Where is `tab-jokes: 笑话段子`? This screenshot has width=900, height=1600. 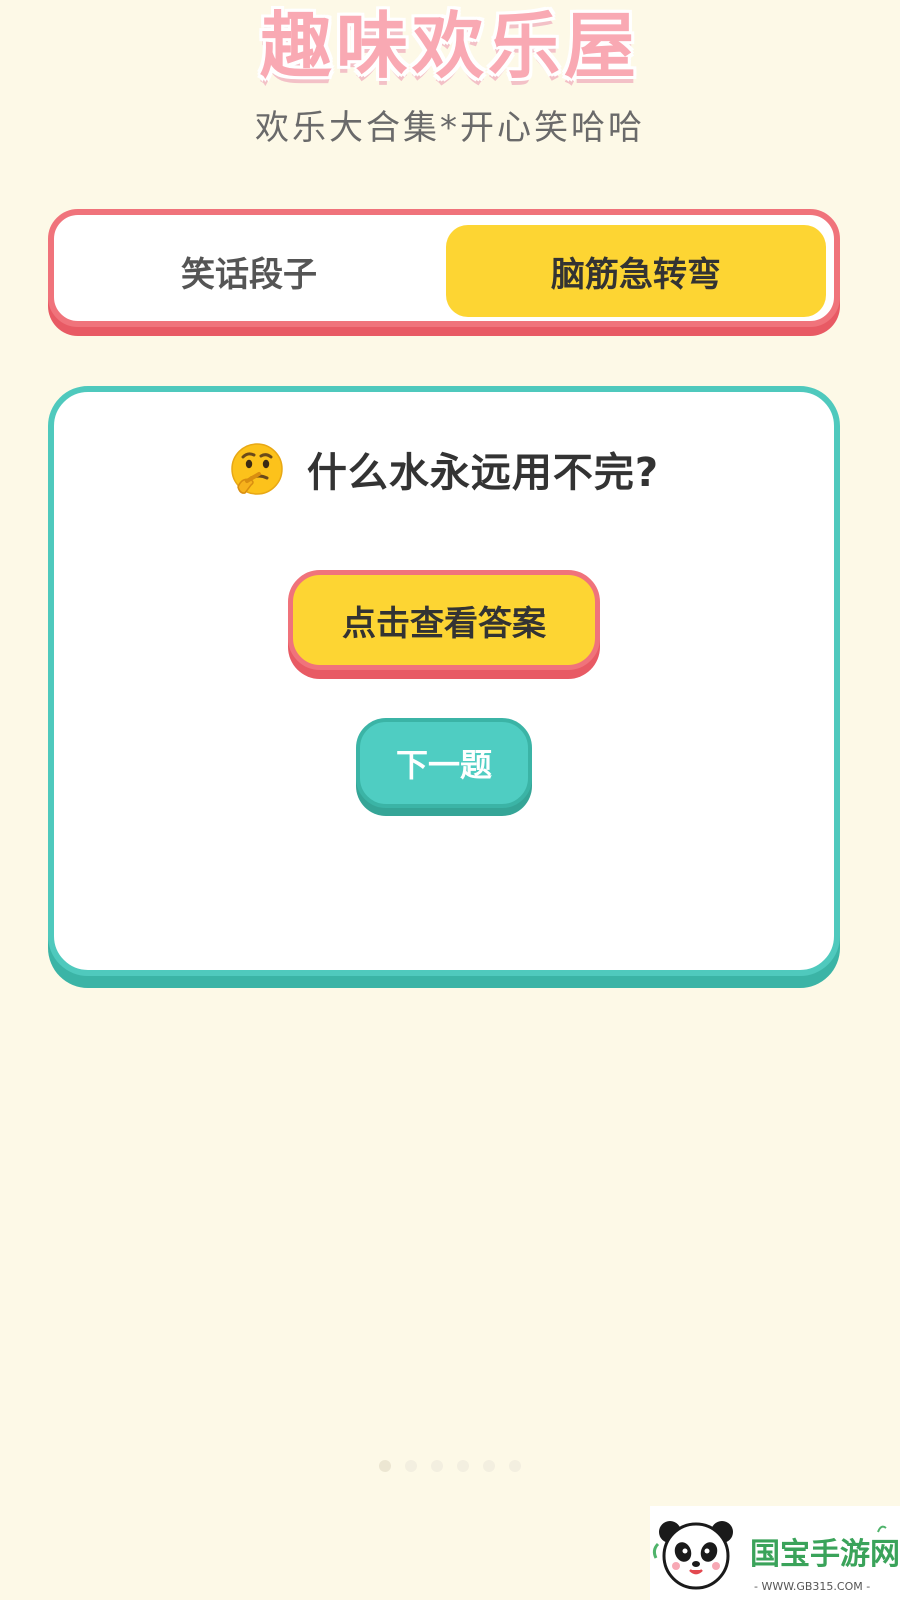
tab-jokes: 笑话段子 is located at coordinates (249, 271).